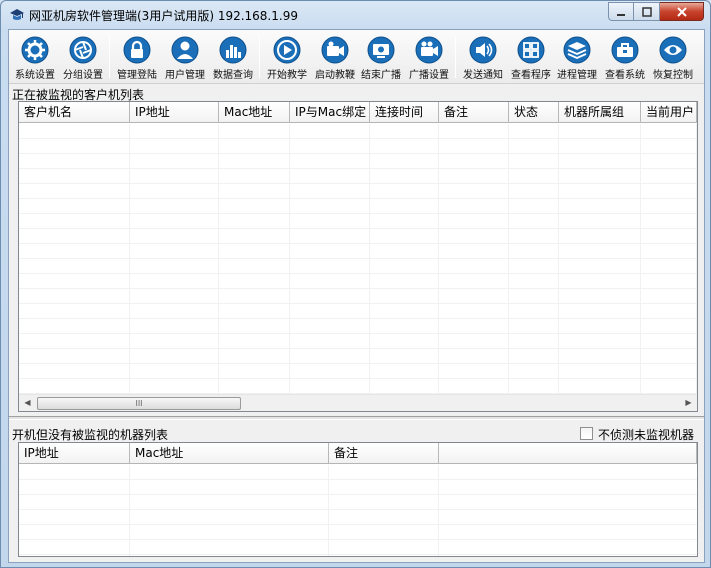  Describe the element at coordinates (586, 433) in the screenshot. I see `no-detect-checkbox` at that location.